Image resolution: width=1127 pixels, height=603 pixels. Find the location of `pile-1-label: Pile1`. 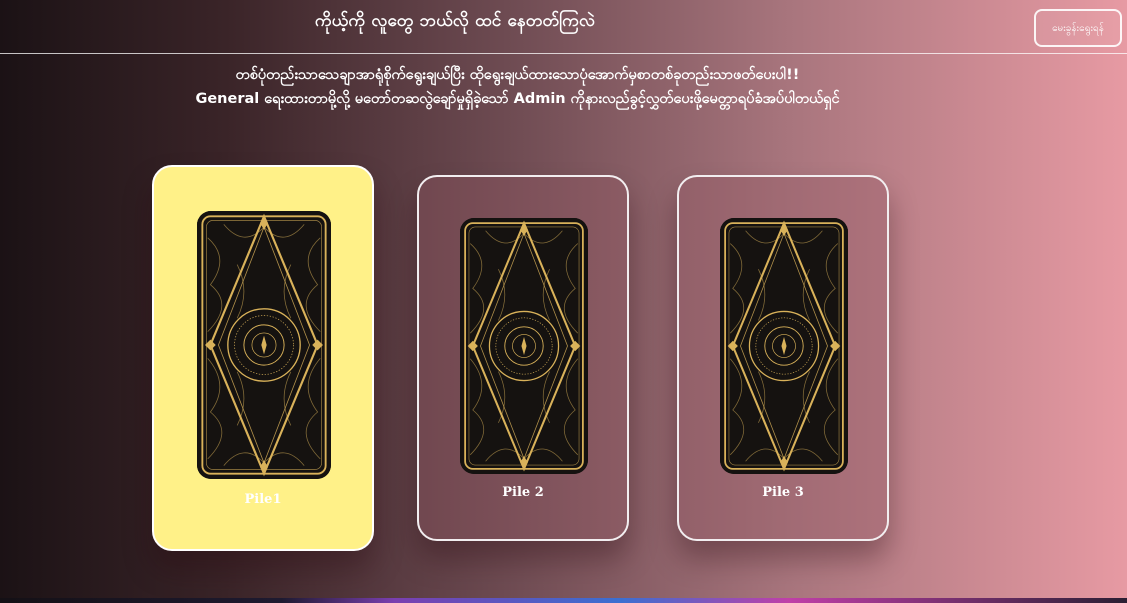

pile-1-label: Pile1 is located at coordinates (263, 499).